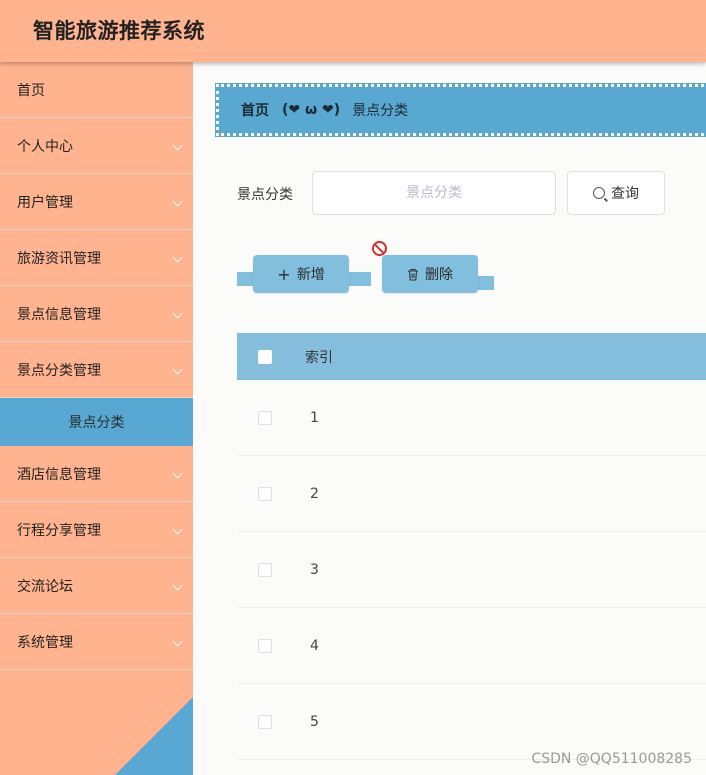 This screenshot has height=775, width=706. What do you see at coordinates (471, 646) in the screenshot?
I see `table-row: 4` at bounding box center [471, 646].